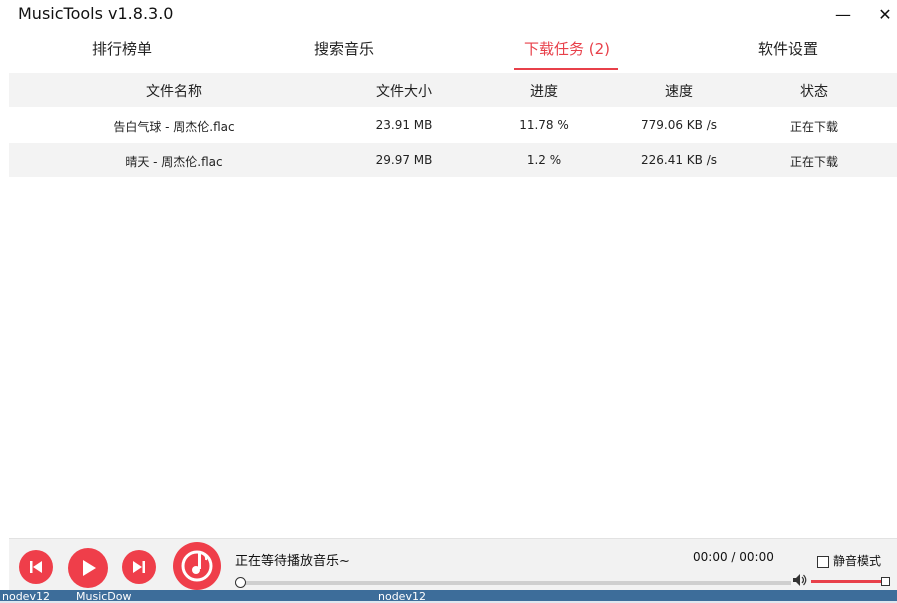 Image resolution: width=897 pixels, height=603 pixels. Describe the element at coordinates (679, 125) in the screenshot. I see `cell-speed: 779.06 KB /s` at that location.